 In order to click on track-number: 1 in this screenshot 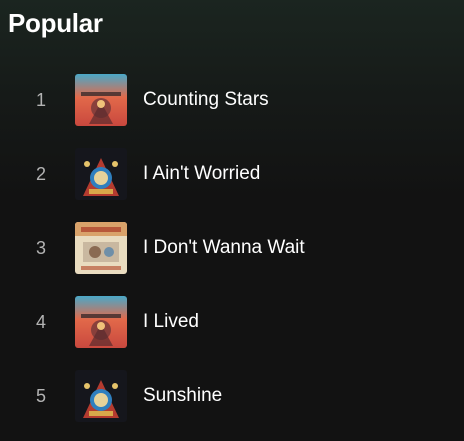, I will do `click(40, 100)`.